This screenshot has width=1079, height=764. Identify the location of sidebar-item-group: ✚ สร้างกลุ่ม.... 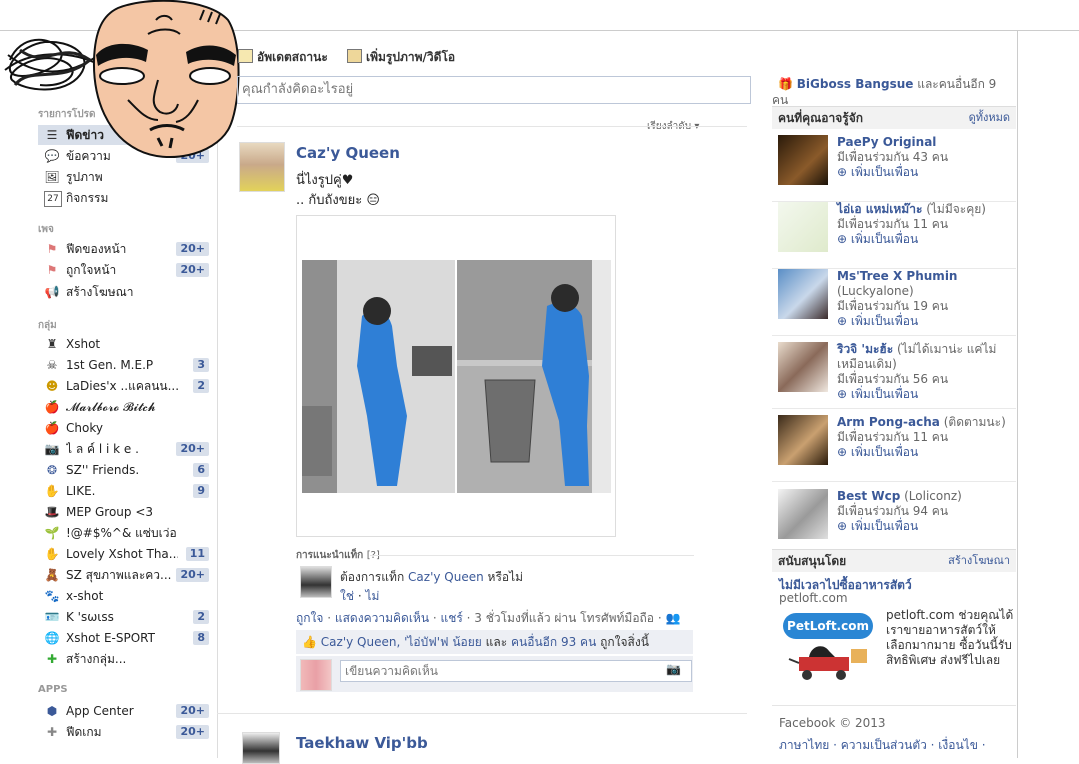
(126, 659).